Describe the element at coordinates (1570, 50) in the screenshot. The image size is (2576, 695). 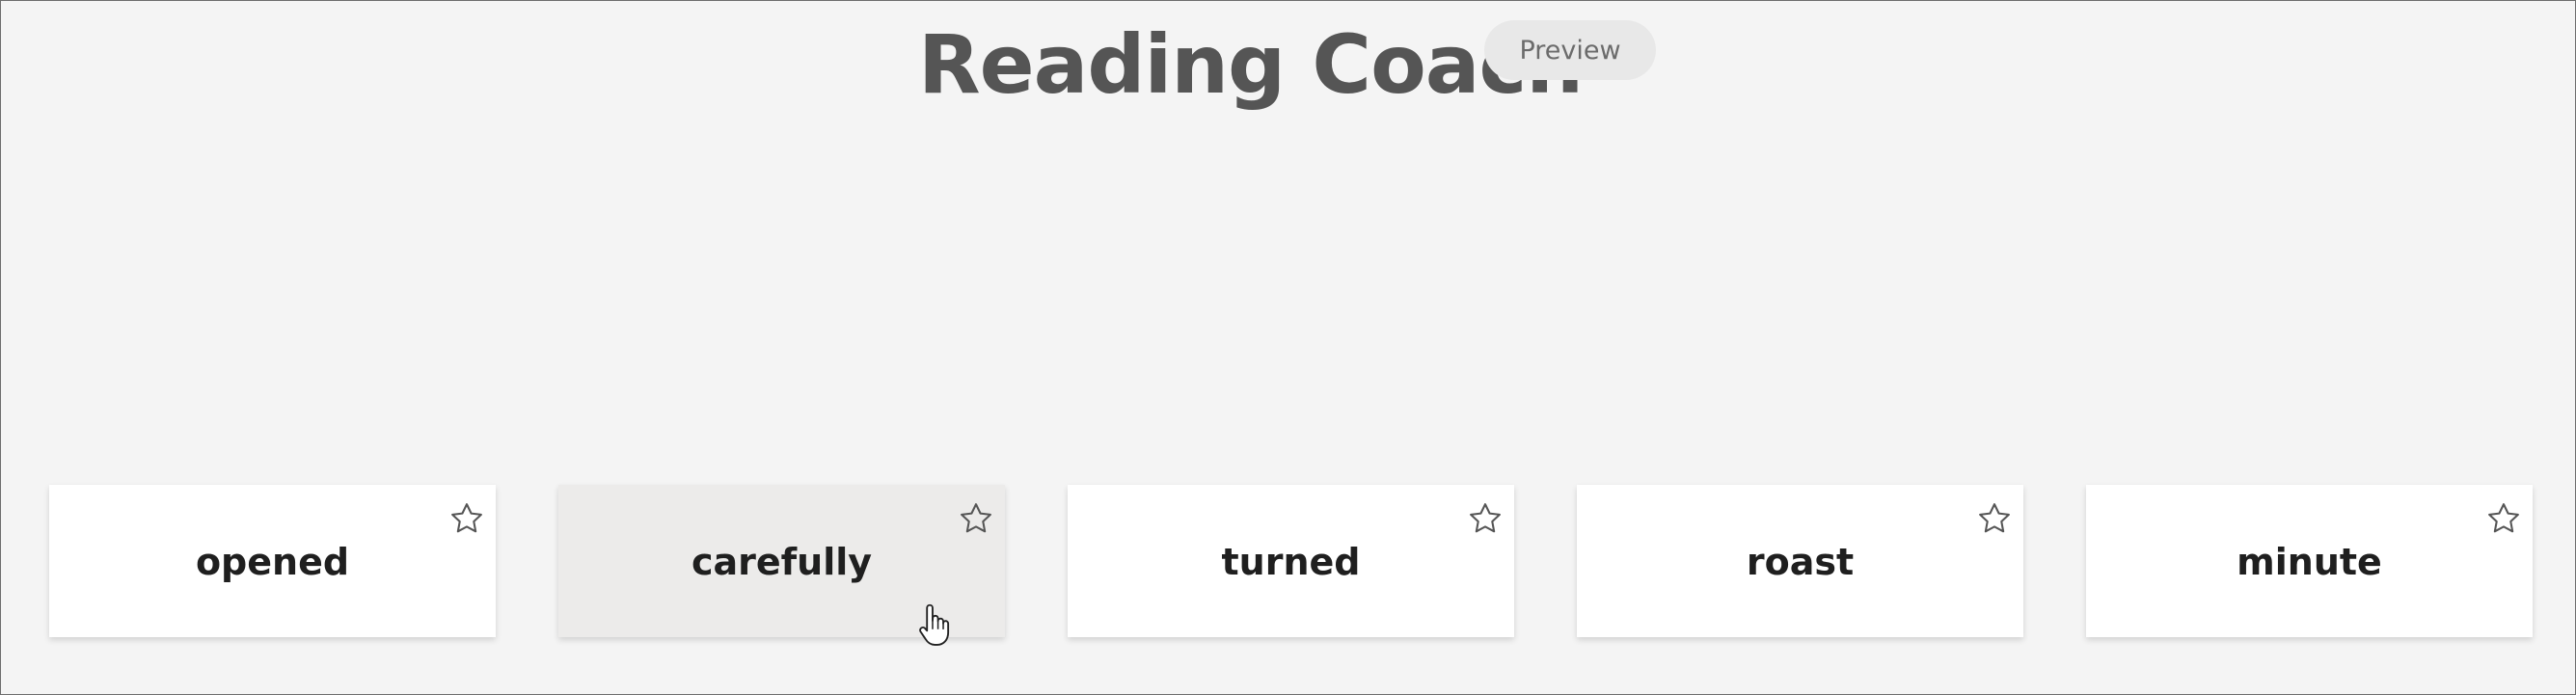
I see `preview-badge: Preview` at that location.